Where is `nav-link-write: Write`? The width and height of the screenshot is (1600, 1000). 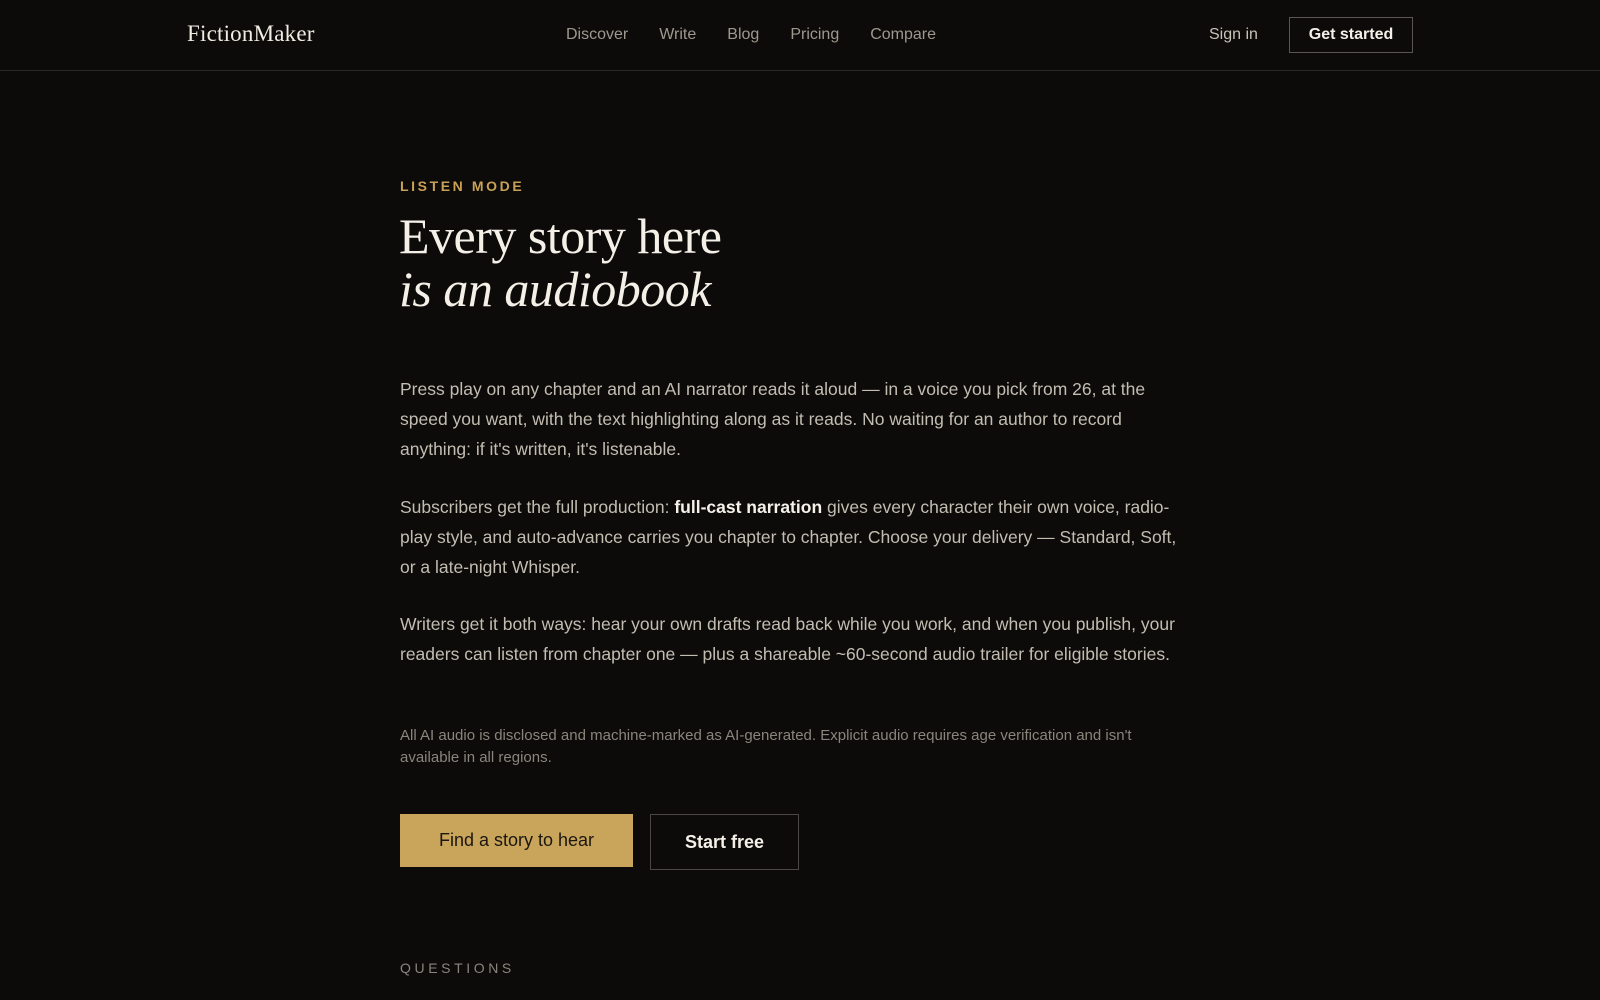
nav-link-write: Write is located at coordinates (677, 35).